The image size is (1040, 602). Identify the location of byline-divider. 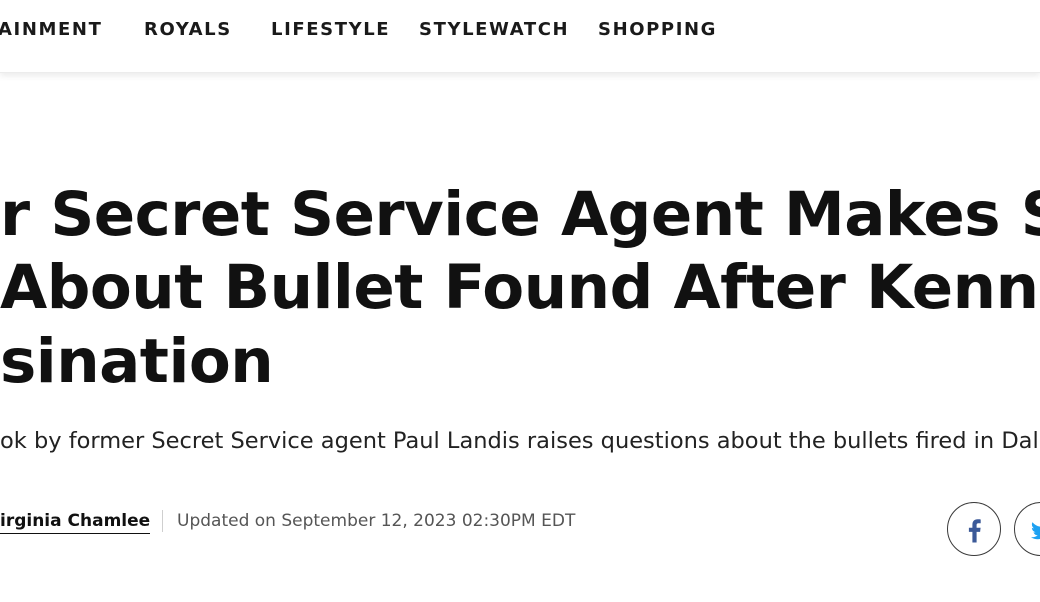
(162, 521).